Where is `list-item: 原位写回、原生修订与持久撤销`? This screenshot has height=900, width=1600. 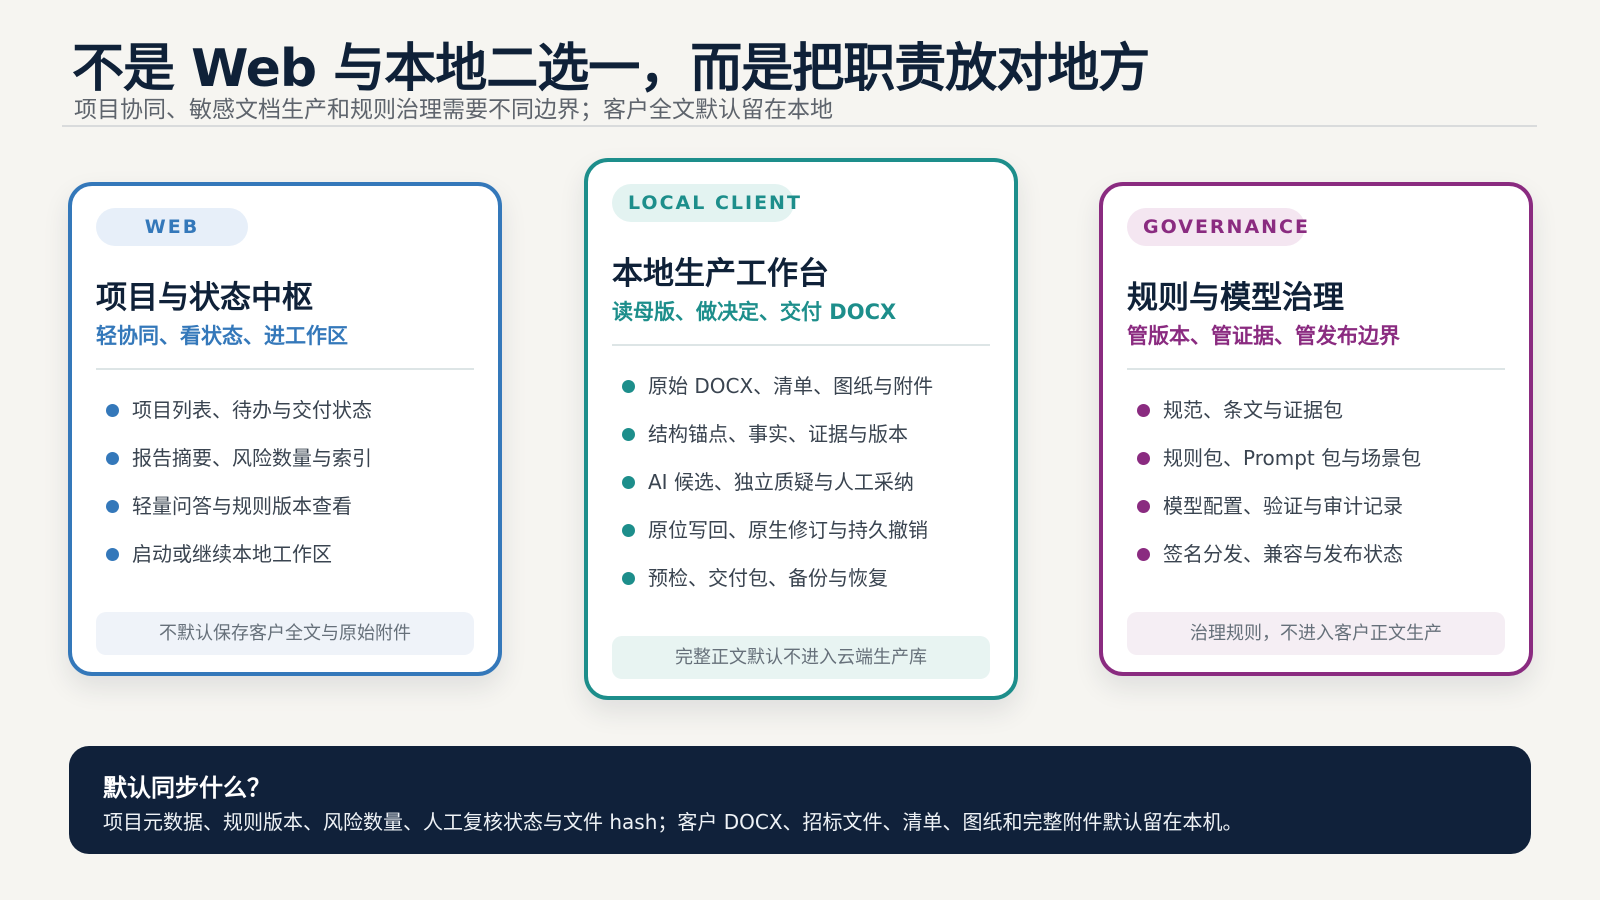 list-item: 原位写回、原生修订与持久撤销 is located at coordinates (772, 538).